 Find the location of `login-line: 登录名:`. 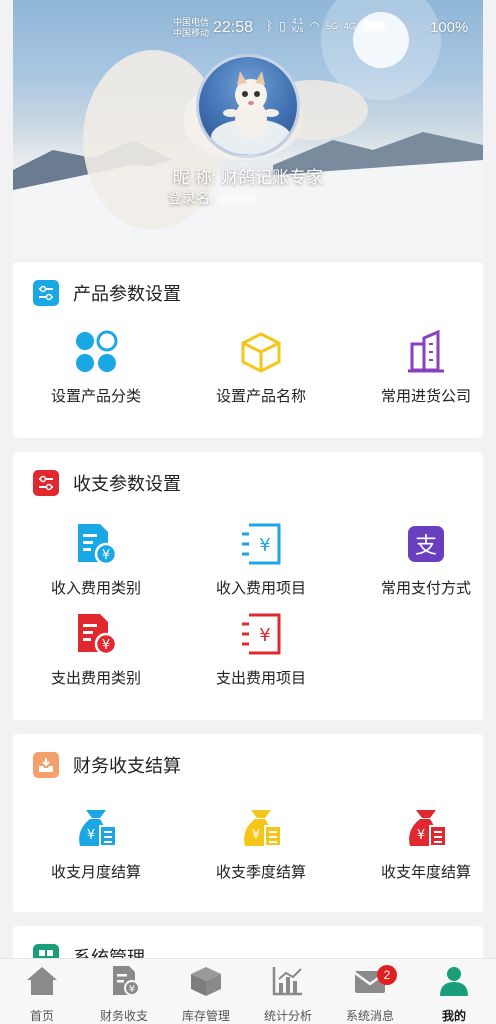

login-line: 登录名: is located at coordinates (213, 198).